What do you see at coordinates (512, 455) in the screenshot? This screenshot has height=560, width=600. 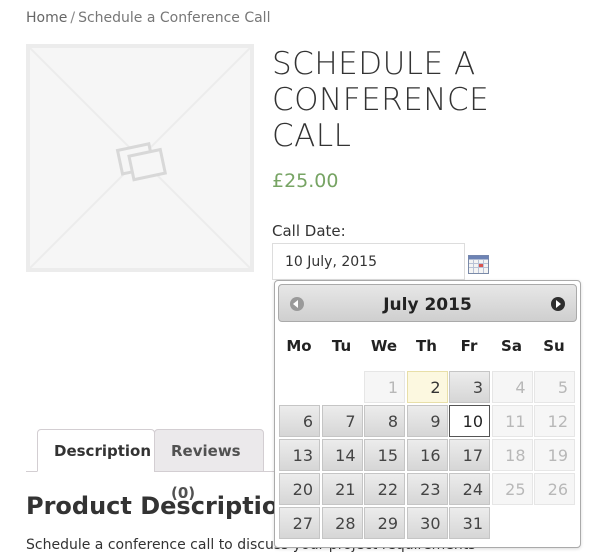 I see `calendar-day-18: 18` at bounding box center [512, 455].